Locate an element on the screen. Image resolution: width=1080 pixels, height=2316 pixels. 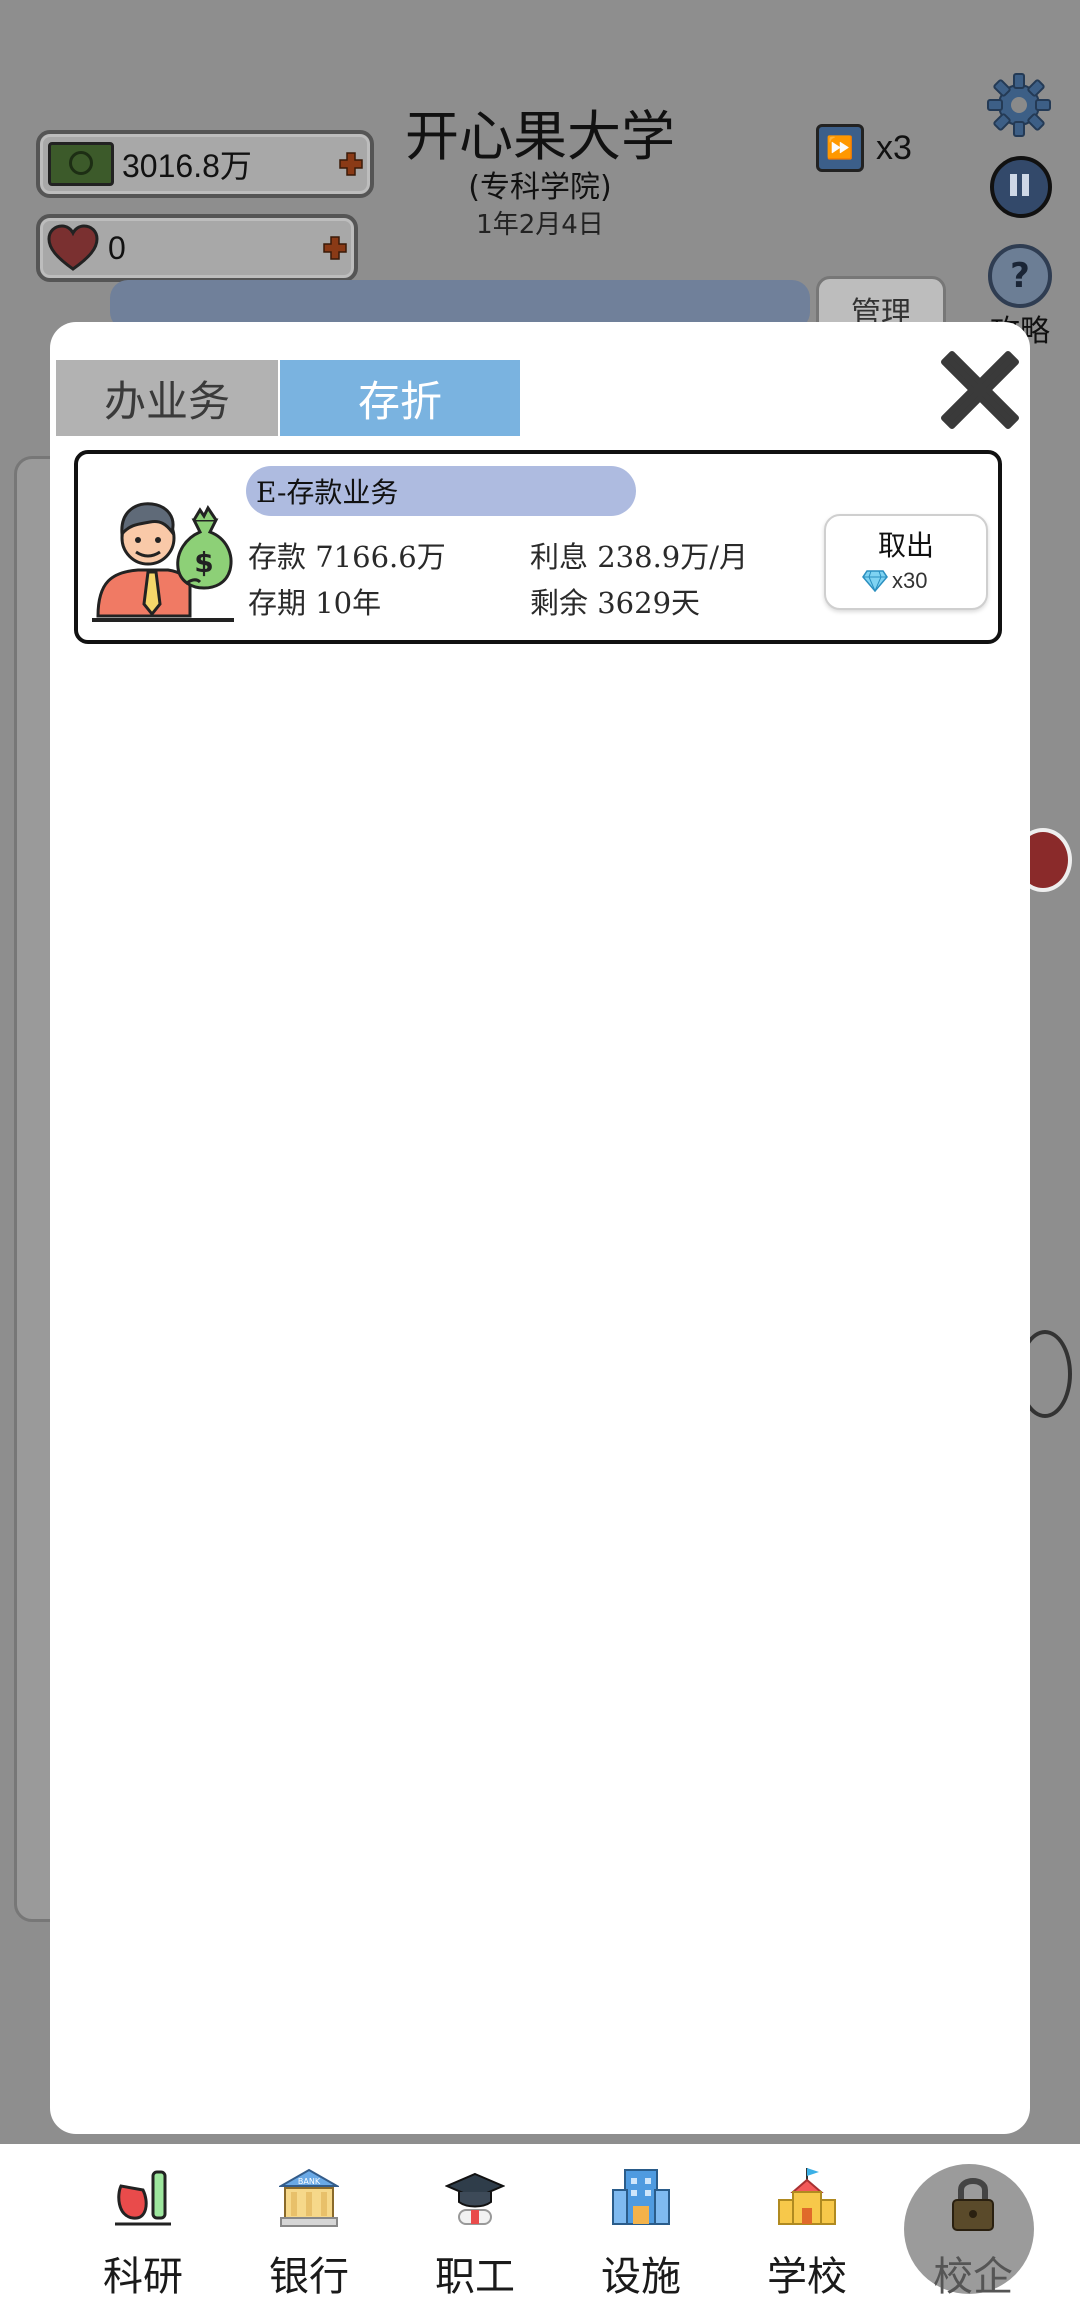
speed-value: x3 is located at coordinates (894, 147).